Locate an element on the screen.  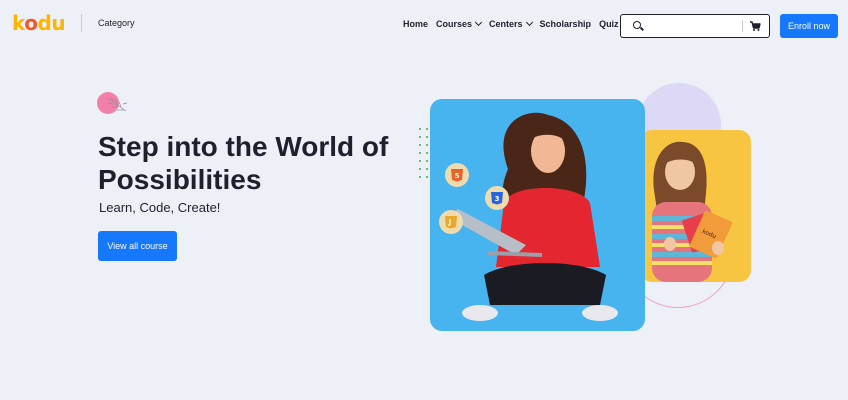
css3-number: 3 is located at coordinates (497, 199).